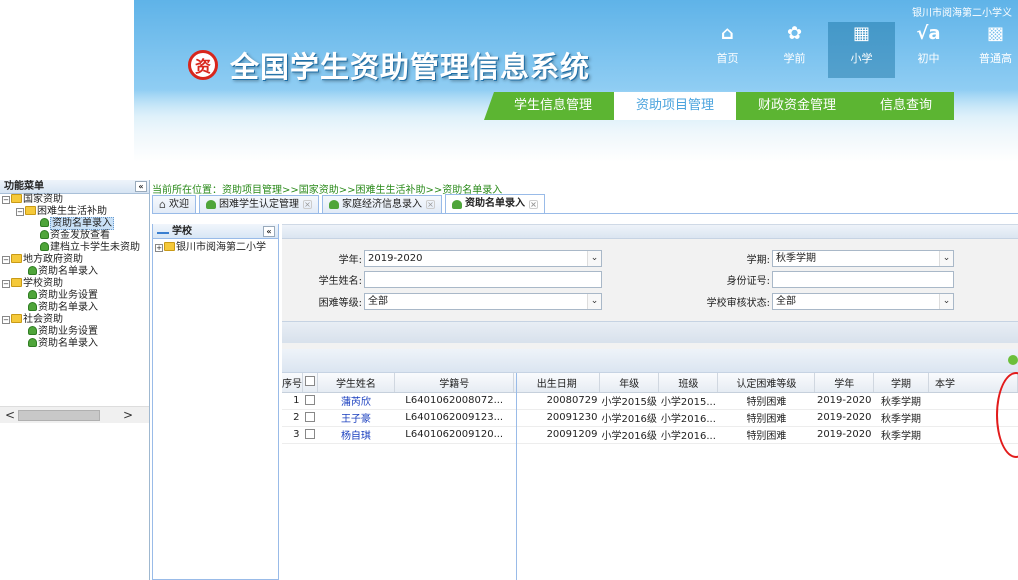  I want to click on col-term: 学期, so click(901, 383).